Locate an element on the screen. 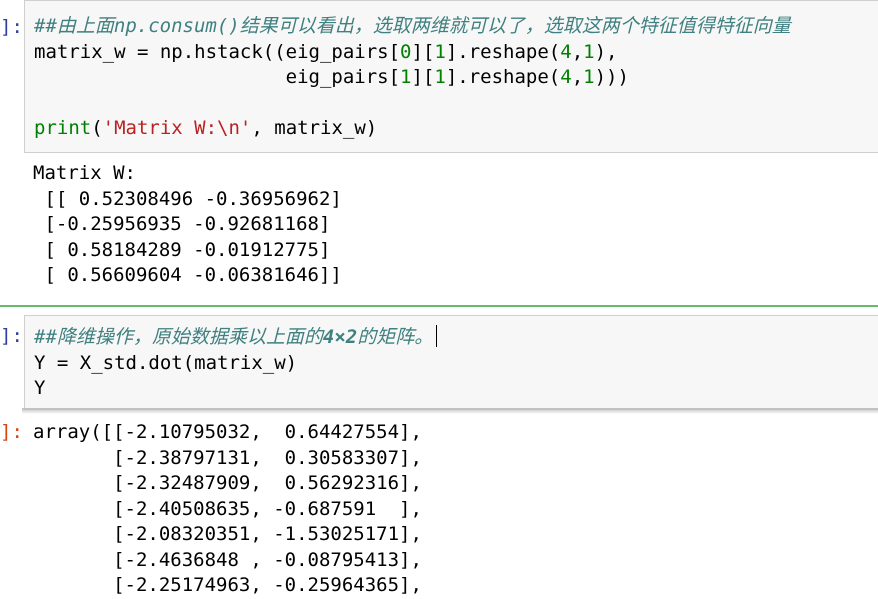  selected-cell-border is located at coordinates (439, 306).